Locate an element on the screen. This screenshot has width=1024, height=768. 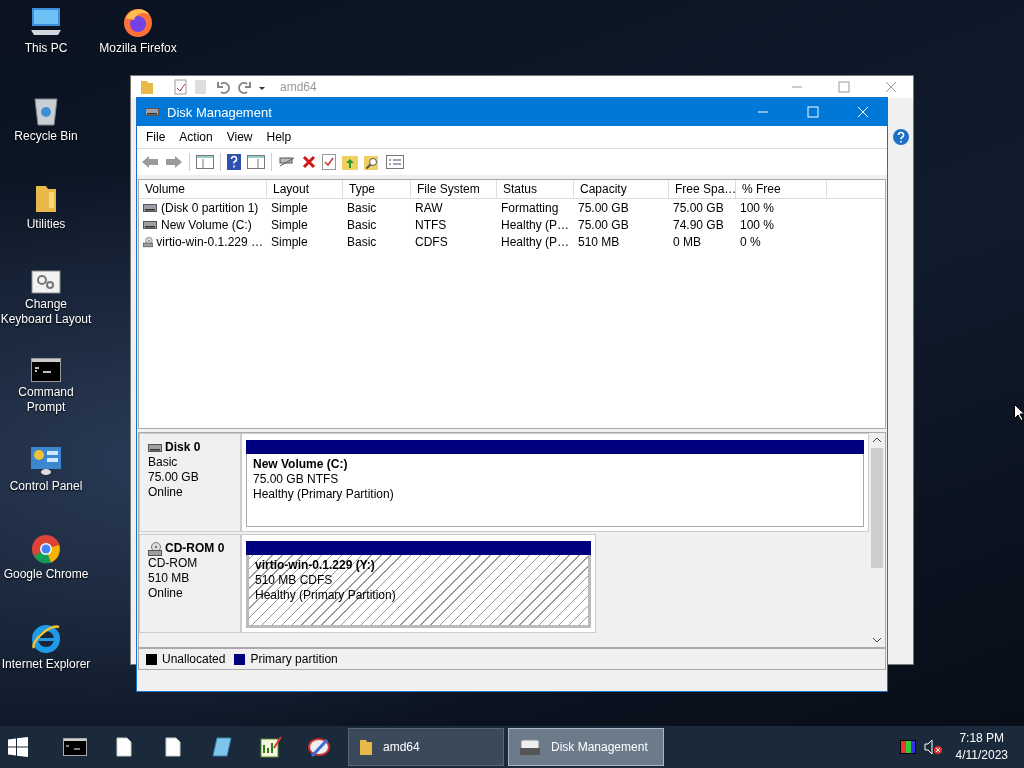
disk-type: CD-ROM is located at coordinates (173, 563).